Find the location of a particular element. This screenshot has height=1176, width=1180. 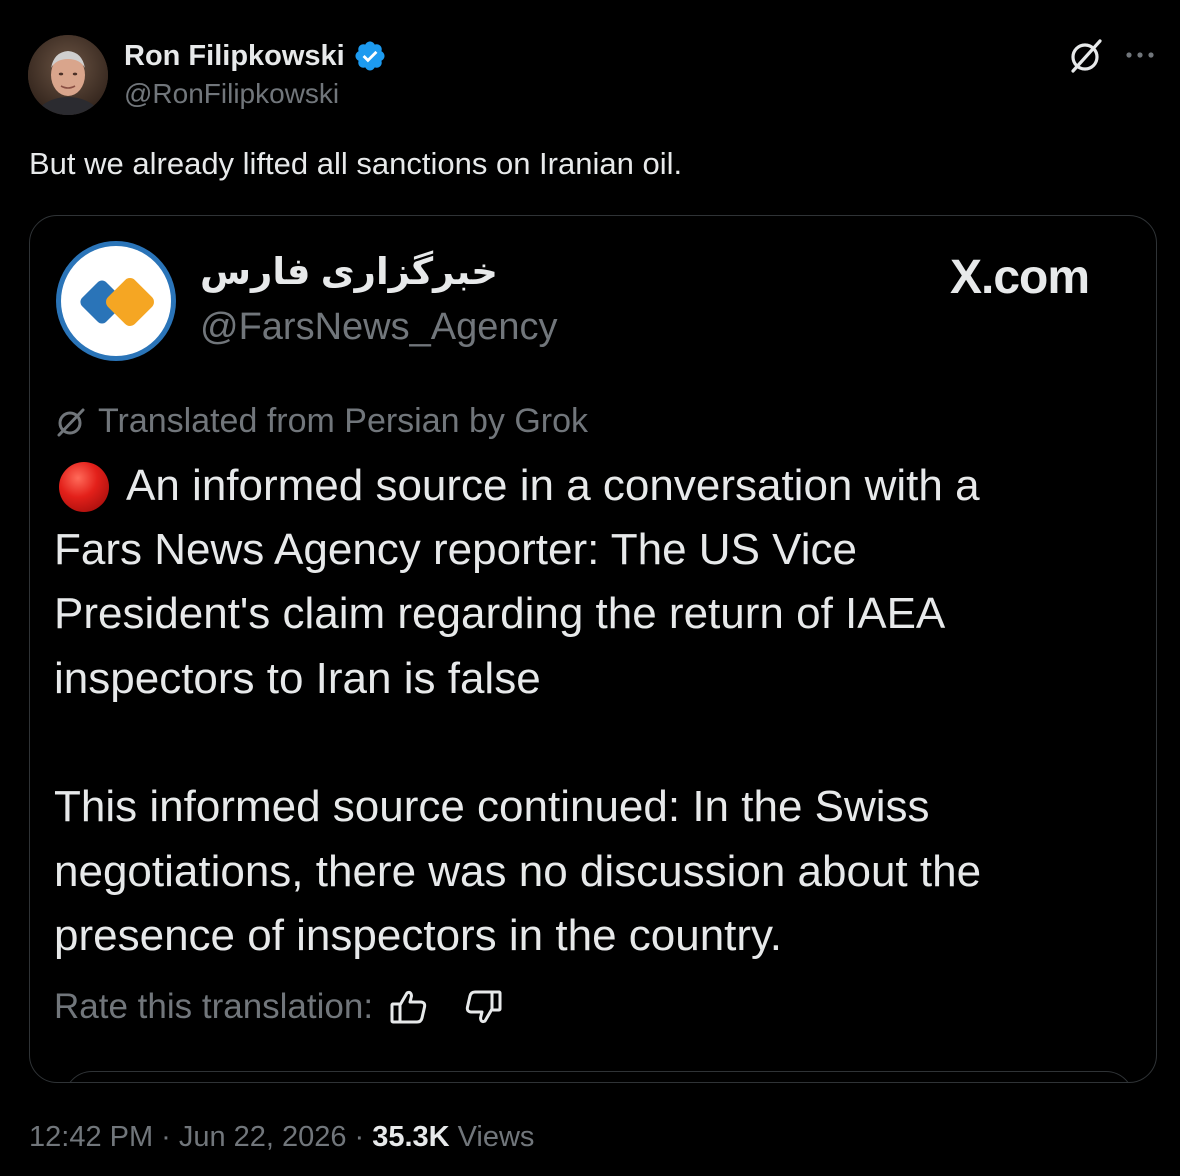

thumbs-down-button is located at coordinates (483, 1007).